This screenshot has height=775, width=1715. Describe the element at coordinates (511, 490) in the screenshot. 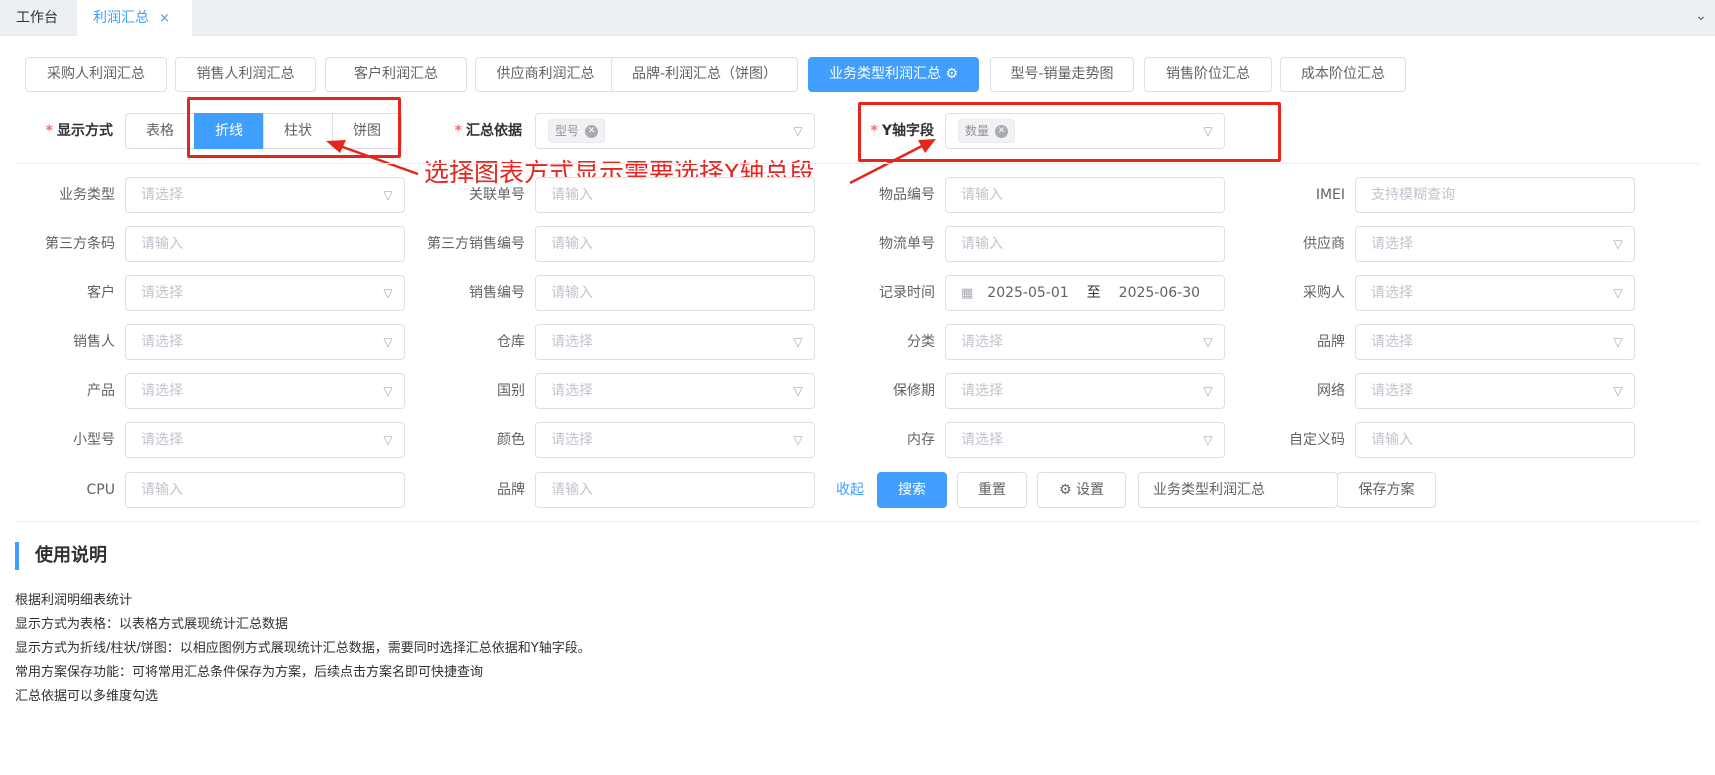

I see `filter-label: 品牌` at that location.